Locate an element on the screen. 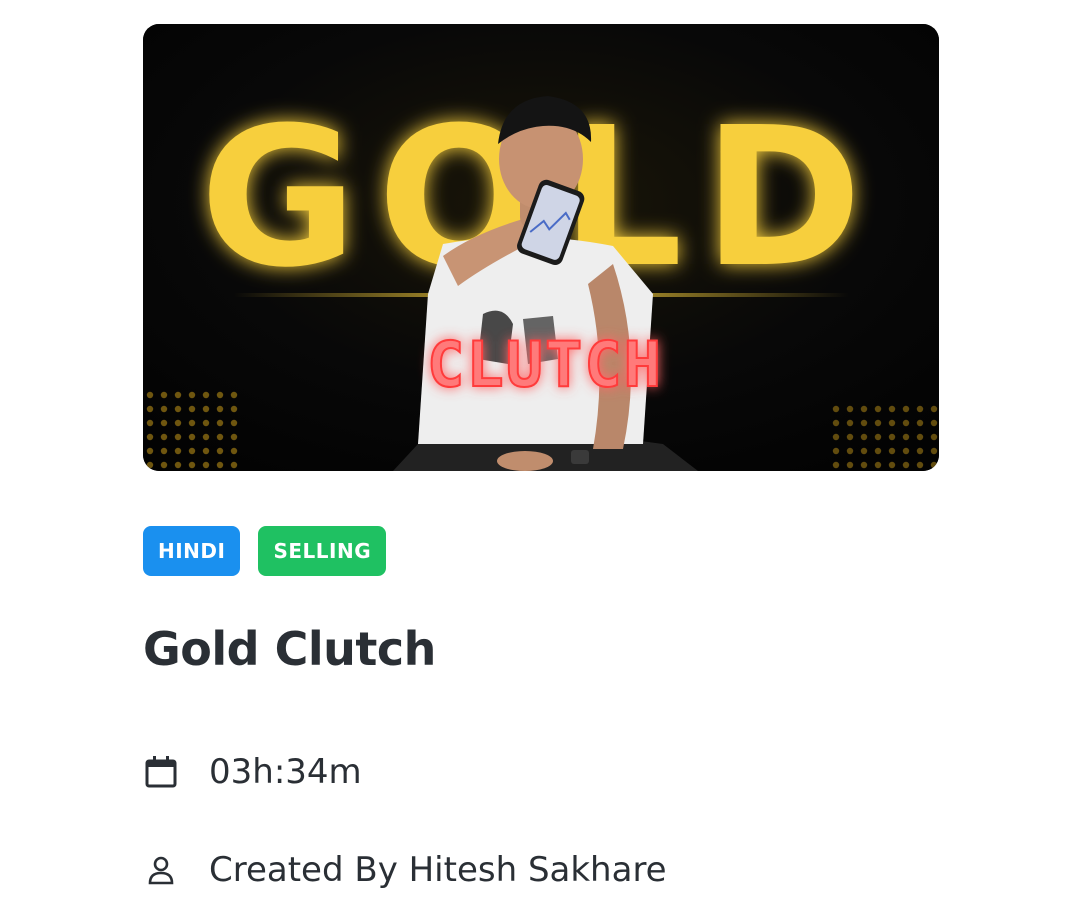 This screenshot has width=1080, height=900. tag-badges: HINDI SELLING is located at coordinates (265, 551).